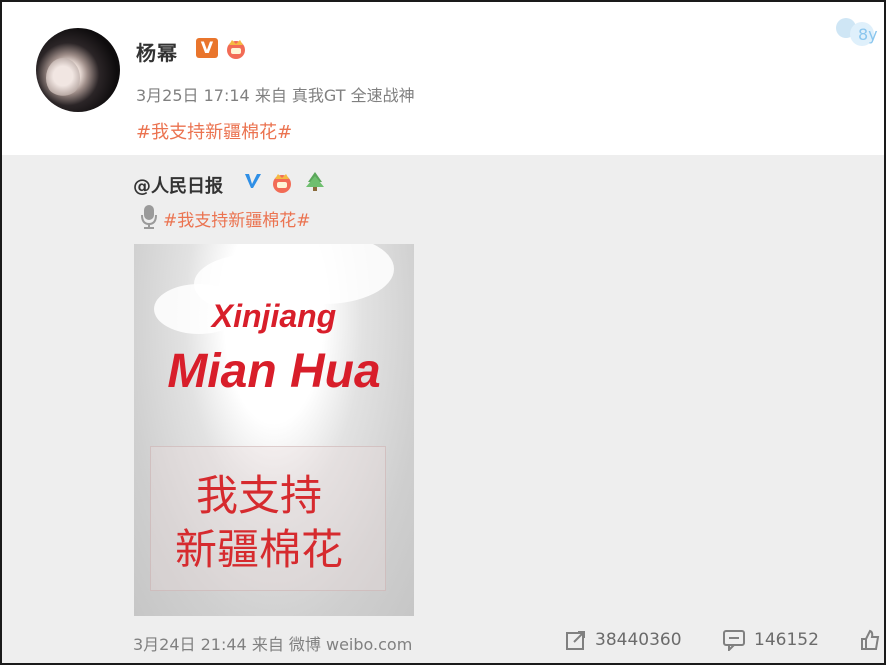 Image resolution: width=886 pixels, height=665 pixels. What do you see at coordinates (857, 32) in the screenshot?
I see `corner-decoration-icon: 8y` at bounding box center [857, 32].